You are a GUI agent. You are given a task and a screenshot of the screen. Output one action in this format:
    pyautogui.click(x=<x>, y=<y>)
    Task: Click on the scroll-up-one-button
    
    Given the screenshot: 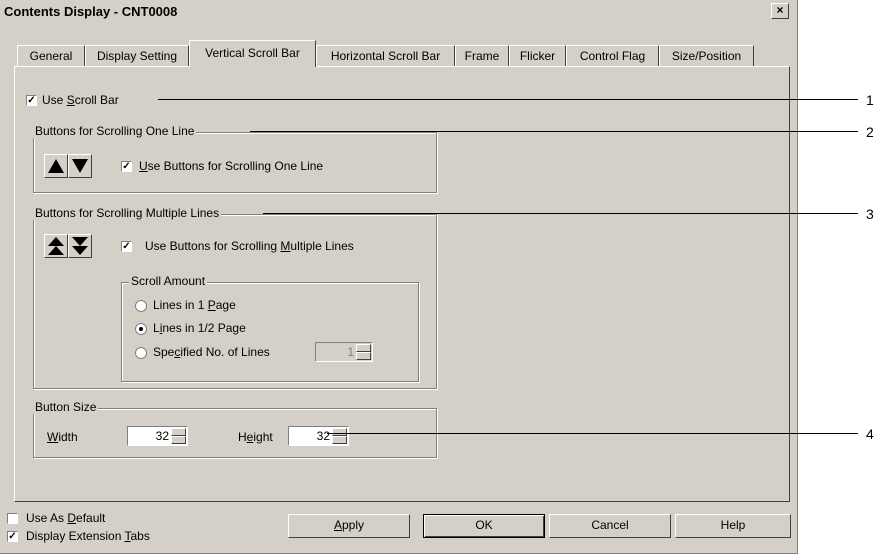 What is the action you would take?
    pyautogui.click(x=56, y=166)
    